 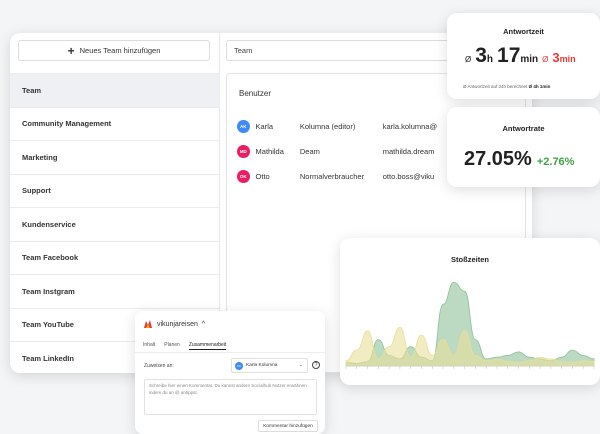 I want to click on rate-value: 27.05%, so click(x=498, y=159).